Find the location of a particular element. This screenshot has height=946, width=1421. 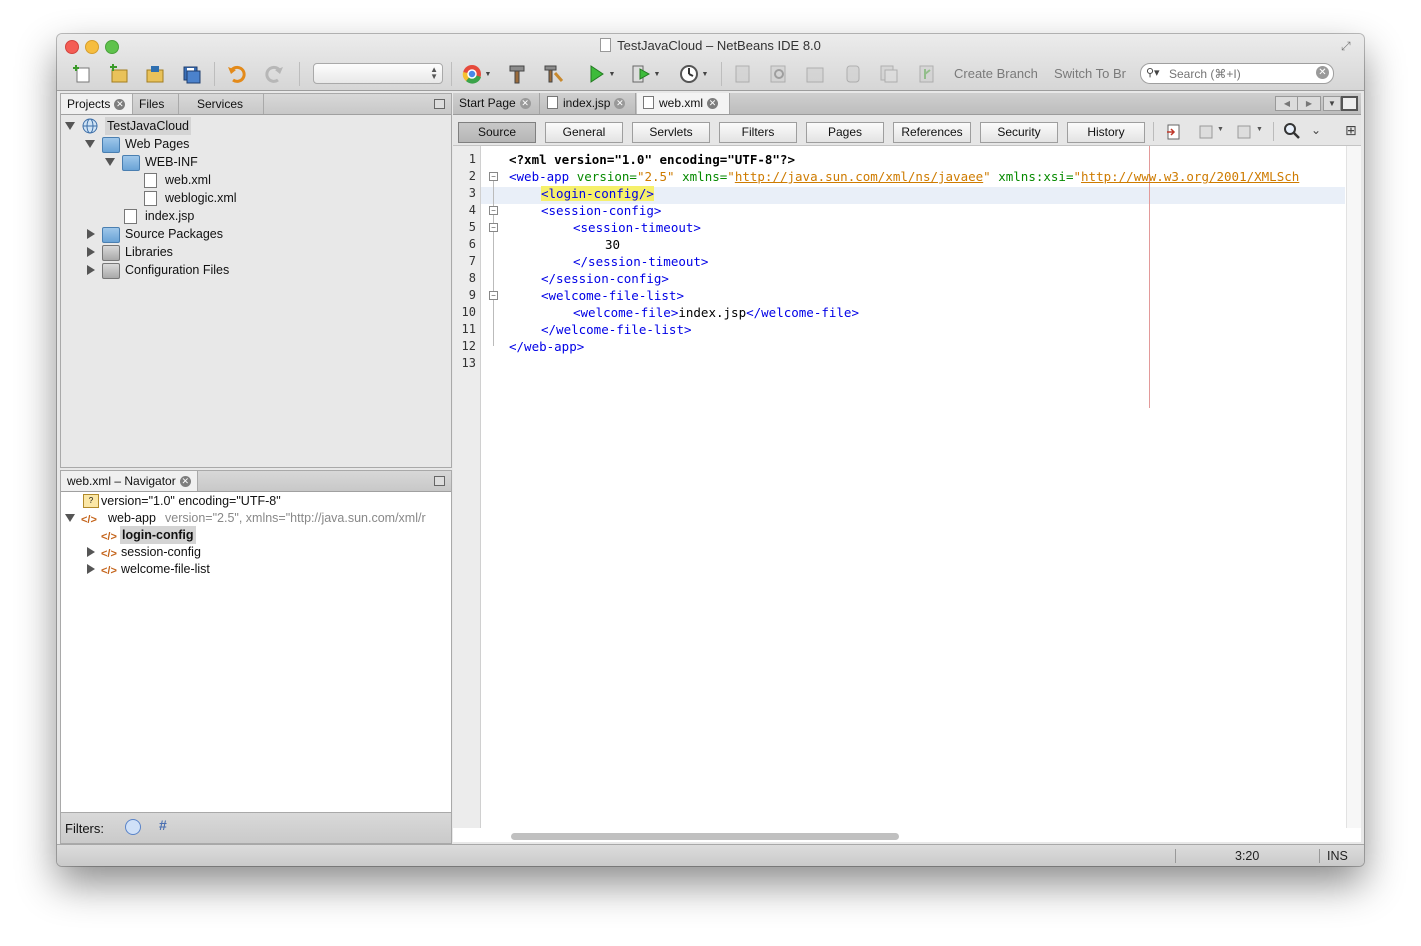

undo-icon is located at coordinates (237, 74).